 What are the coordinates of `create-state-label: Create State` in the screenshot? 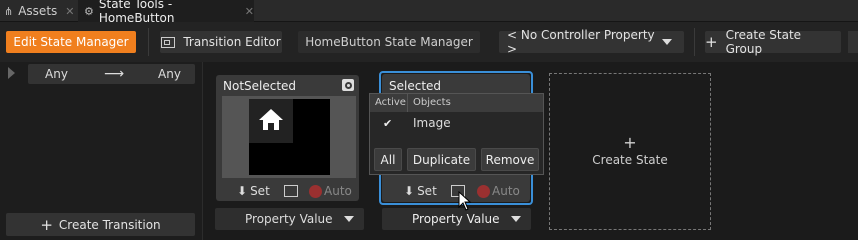 It's located at (630, 160).